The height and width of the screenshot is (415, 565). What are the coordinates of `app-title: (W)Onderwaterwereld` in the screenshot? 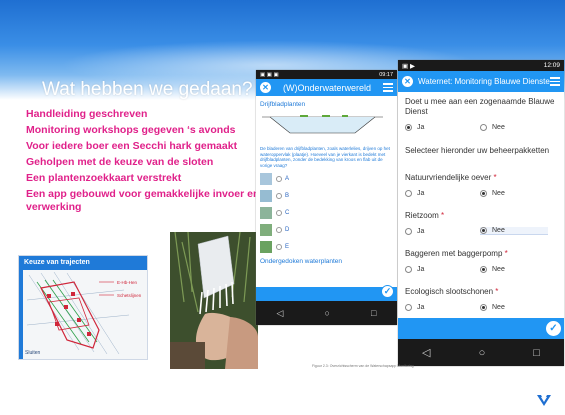 It's located at (327, 87).